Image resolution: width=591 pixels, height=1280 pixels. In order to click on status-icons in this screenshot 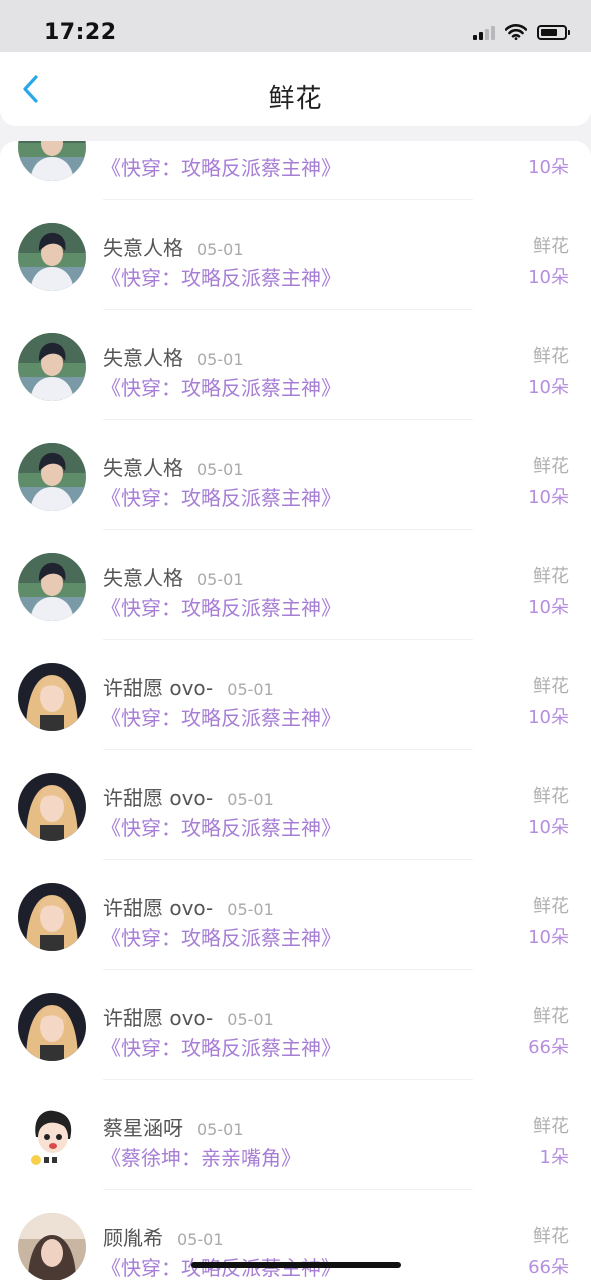, I will do `click(521, 32)`.